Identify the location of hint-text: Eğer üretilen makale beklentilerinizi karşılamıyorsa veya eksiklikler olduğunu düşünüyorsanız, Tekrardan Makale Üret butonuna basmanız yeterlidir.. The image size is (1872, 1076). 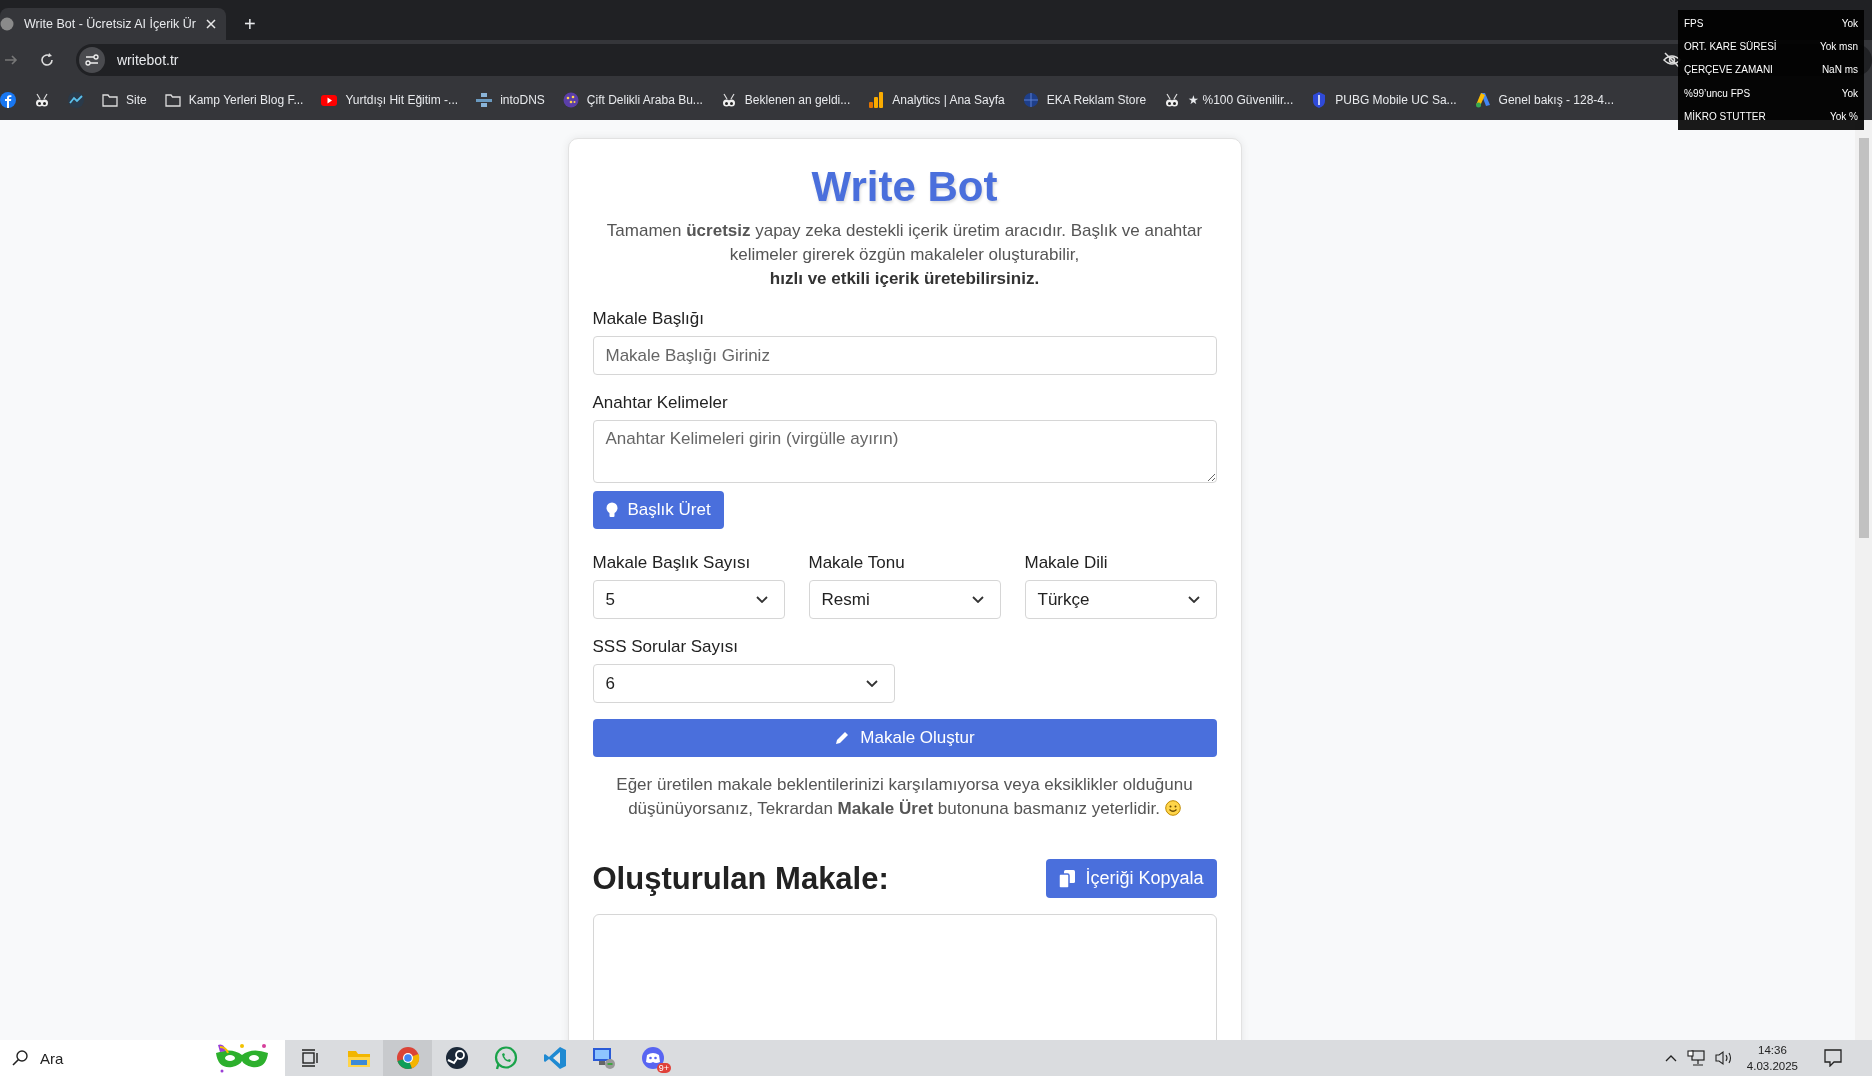
(904, 797).